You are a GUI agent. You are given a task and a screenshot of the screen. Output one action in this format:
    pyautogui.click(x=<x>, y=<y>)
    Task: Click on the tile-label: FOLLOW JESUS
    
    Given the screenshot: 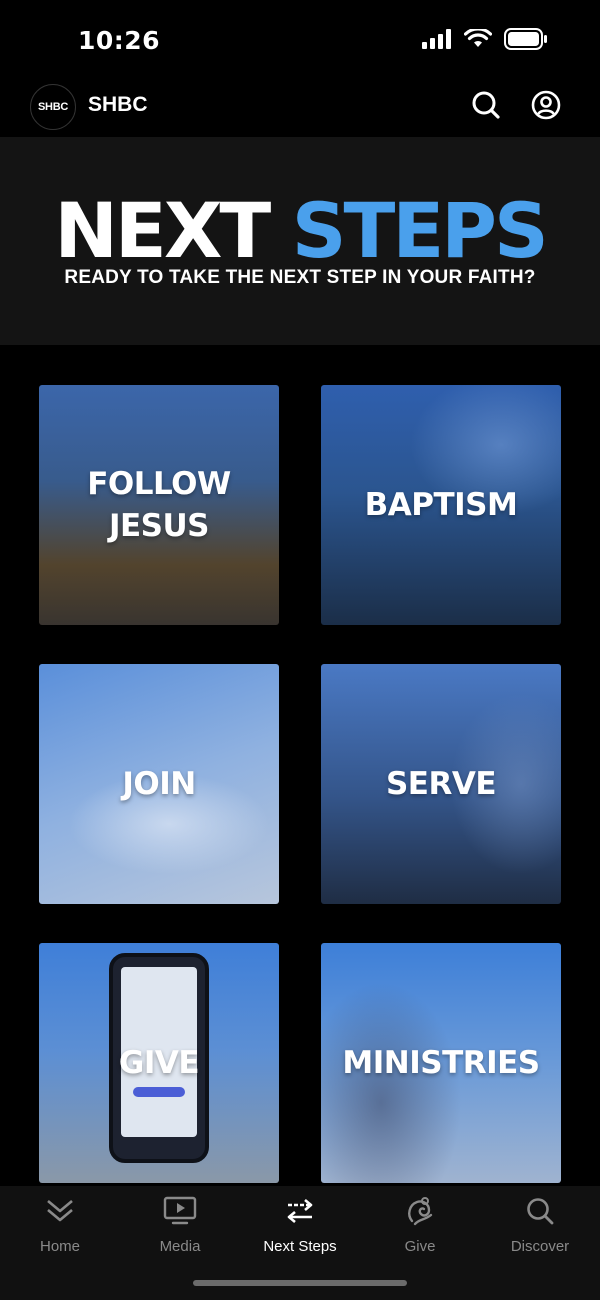 What is the action you would take?
    pyautogui.click(x=159, y=505)
    